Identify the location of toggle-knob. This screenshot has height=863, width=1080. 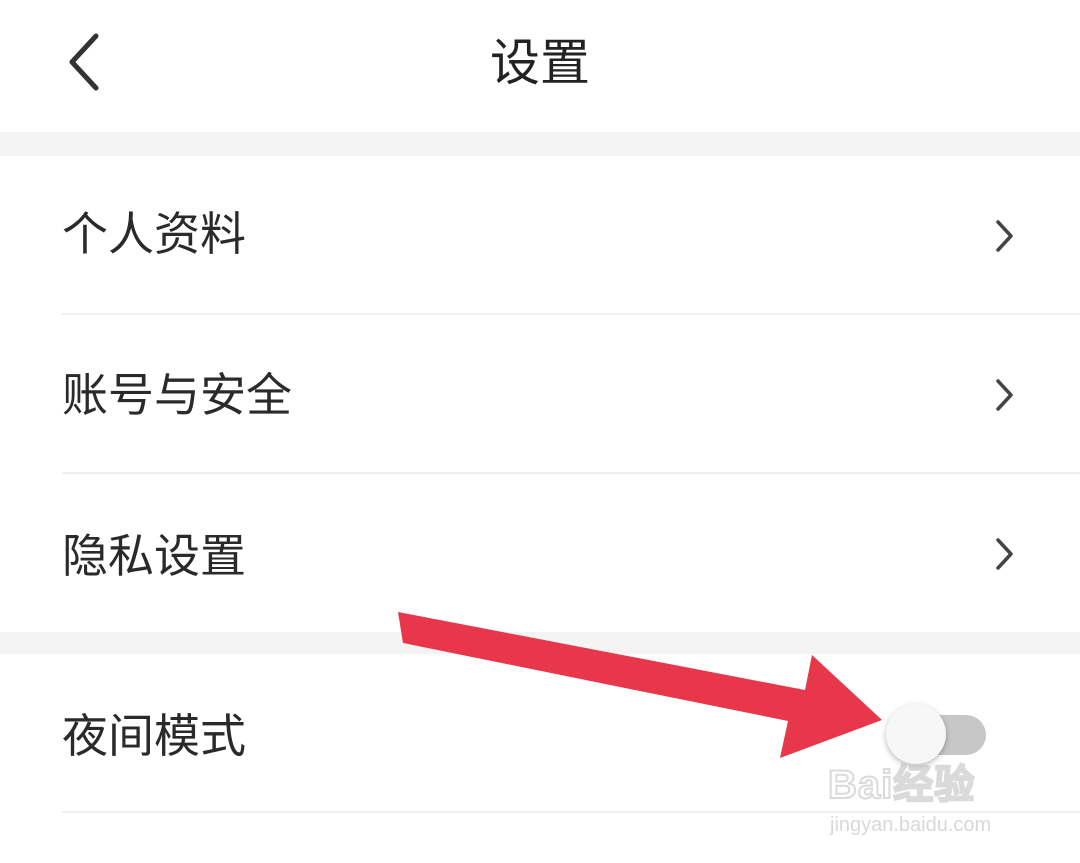
(916, 734).